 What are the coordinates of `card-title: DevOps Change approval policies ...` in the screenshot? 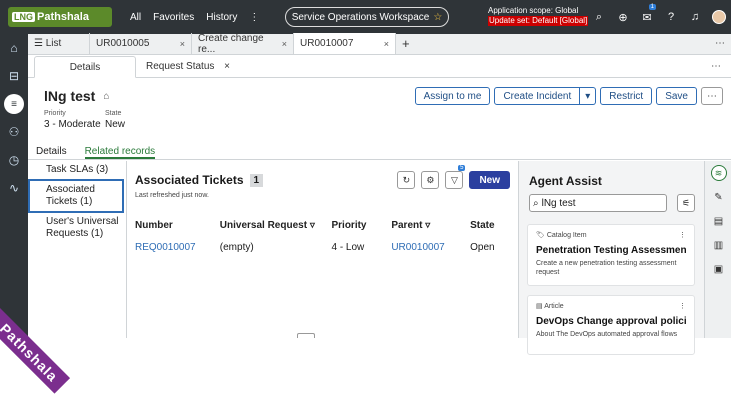 It's located at (611, 321).